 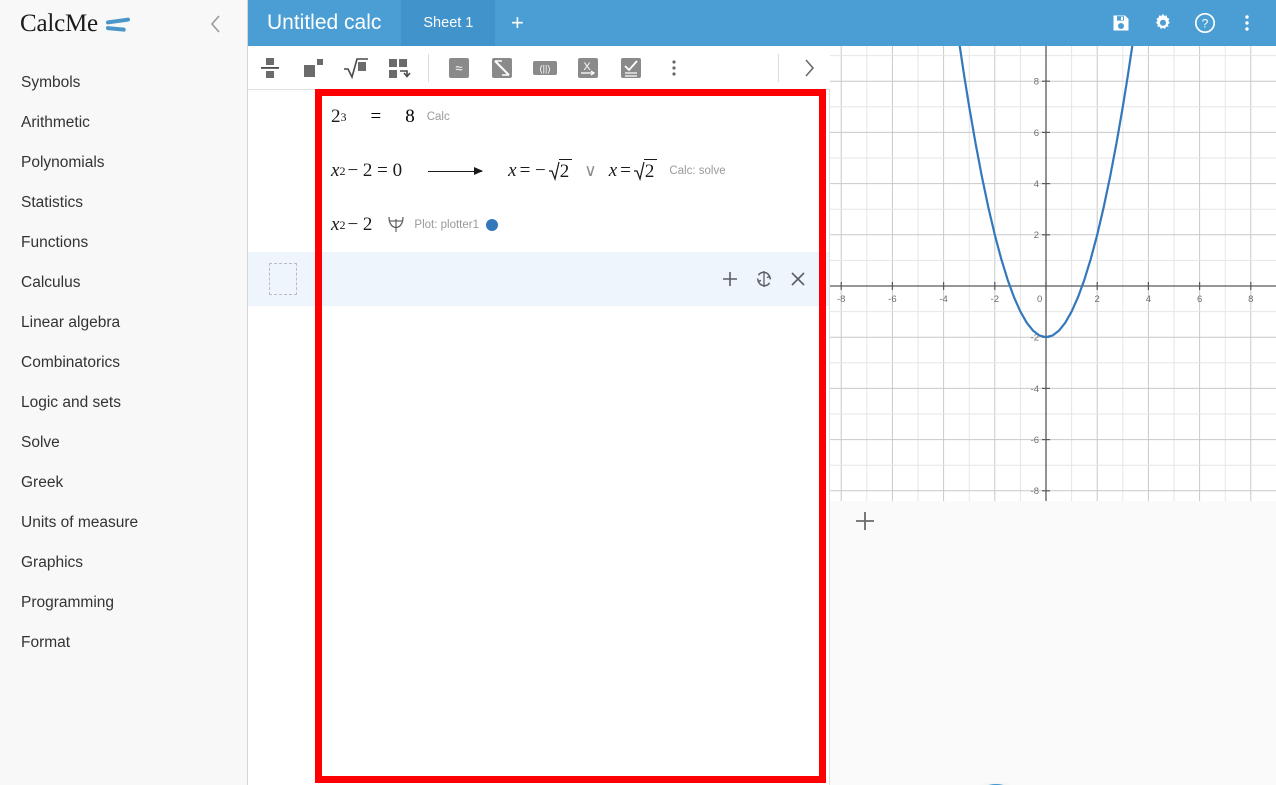 What do you see at coordinates (324, 23) in the screenshot?
I see `document-title: Untitled calc` at bounding box center [324, 23].